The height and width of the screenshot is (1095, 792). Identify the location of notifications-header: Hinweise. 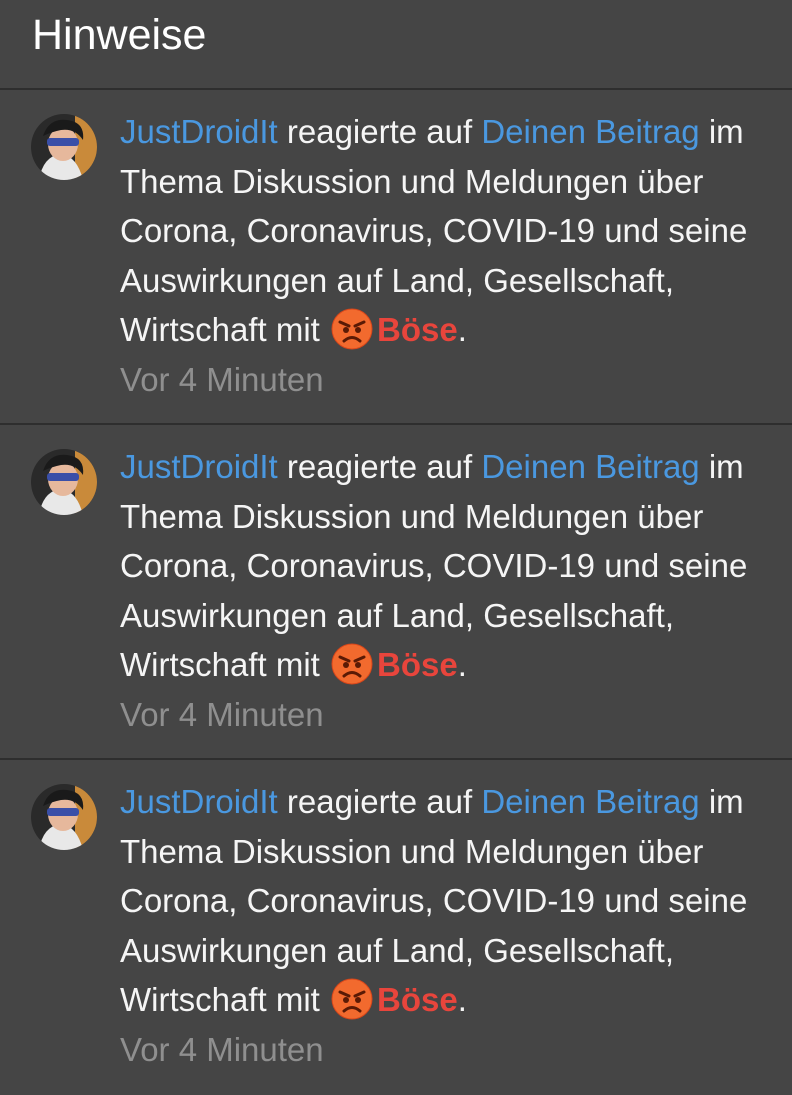
(396, 45).